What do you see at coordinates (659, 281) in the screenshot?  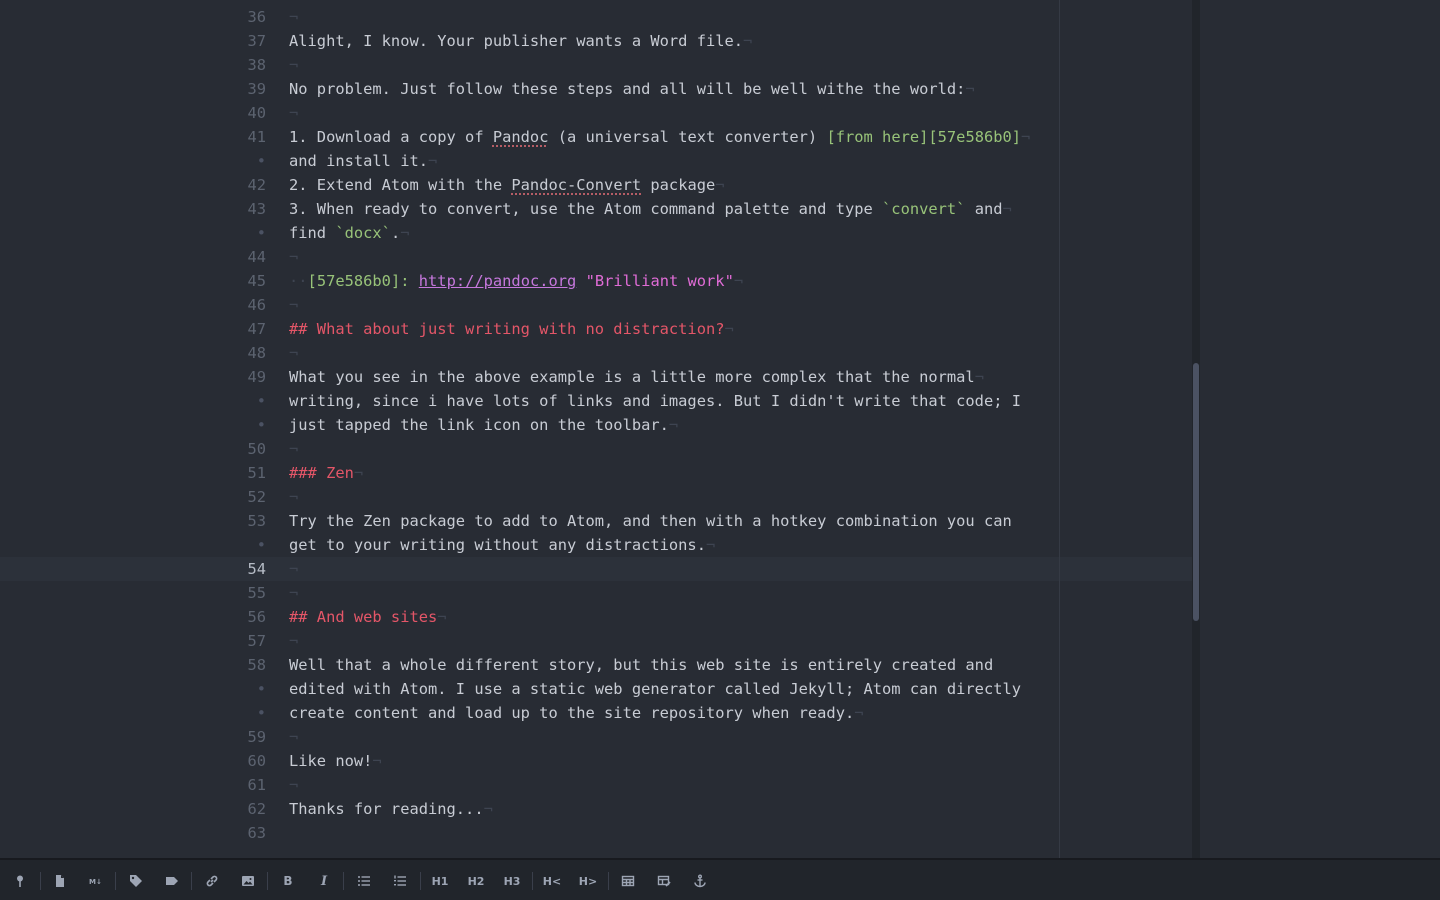 I see `markdown-string: "Brilliant work"` at bounding box center [659, 281].